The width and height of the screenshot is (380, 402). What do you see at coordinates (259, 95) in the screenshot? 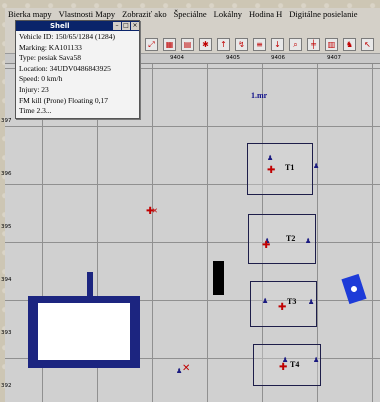
I see `scale-label: 1.mr` at bounding box center [259, 95].